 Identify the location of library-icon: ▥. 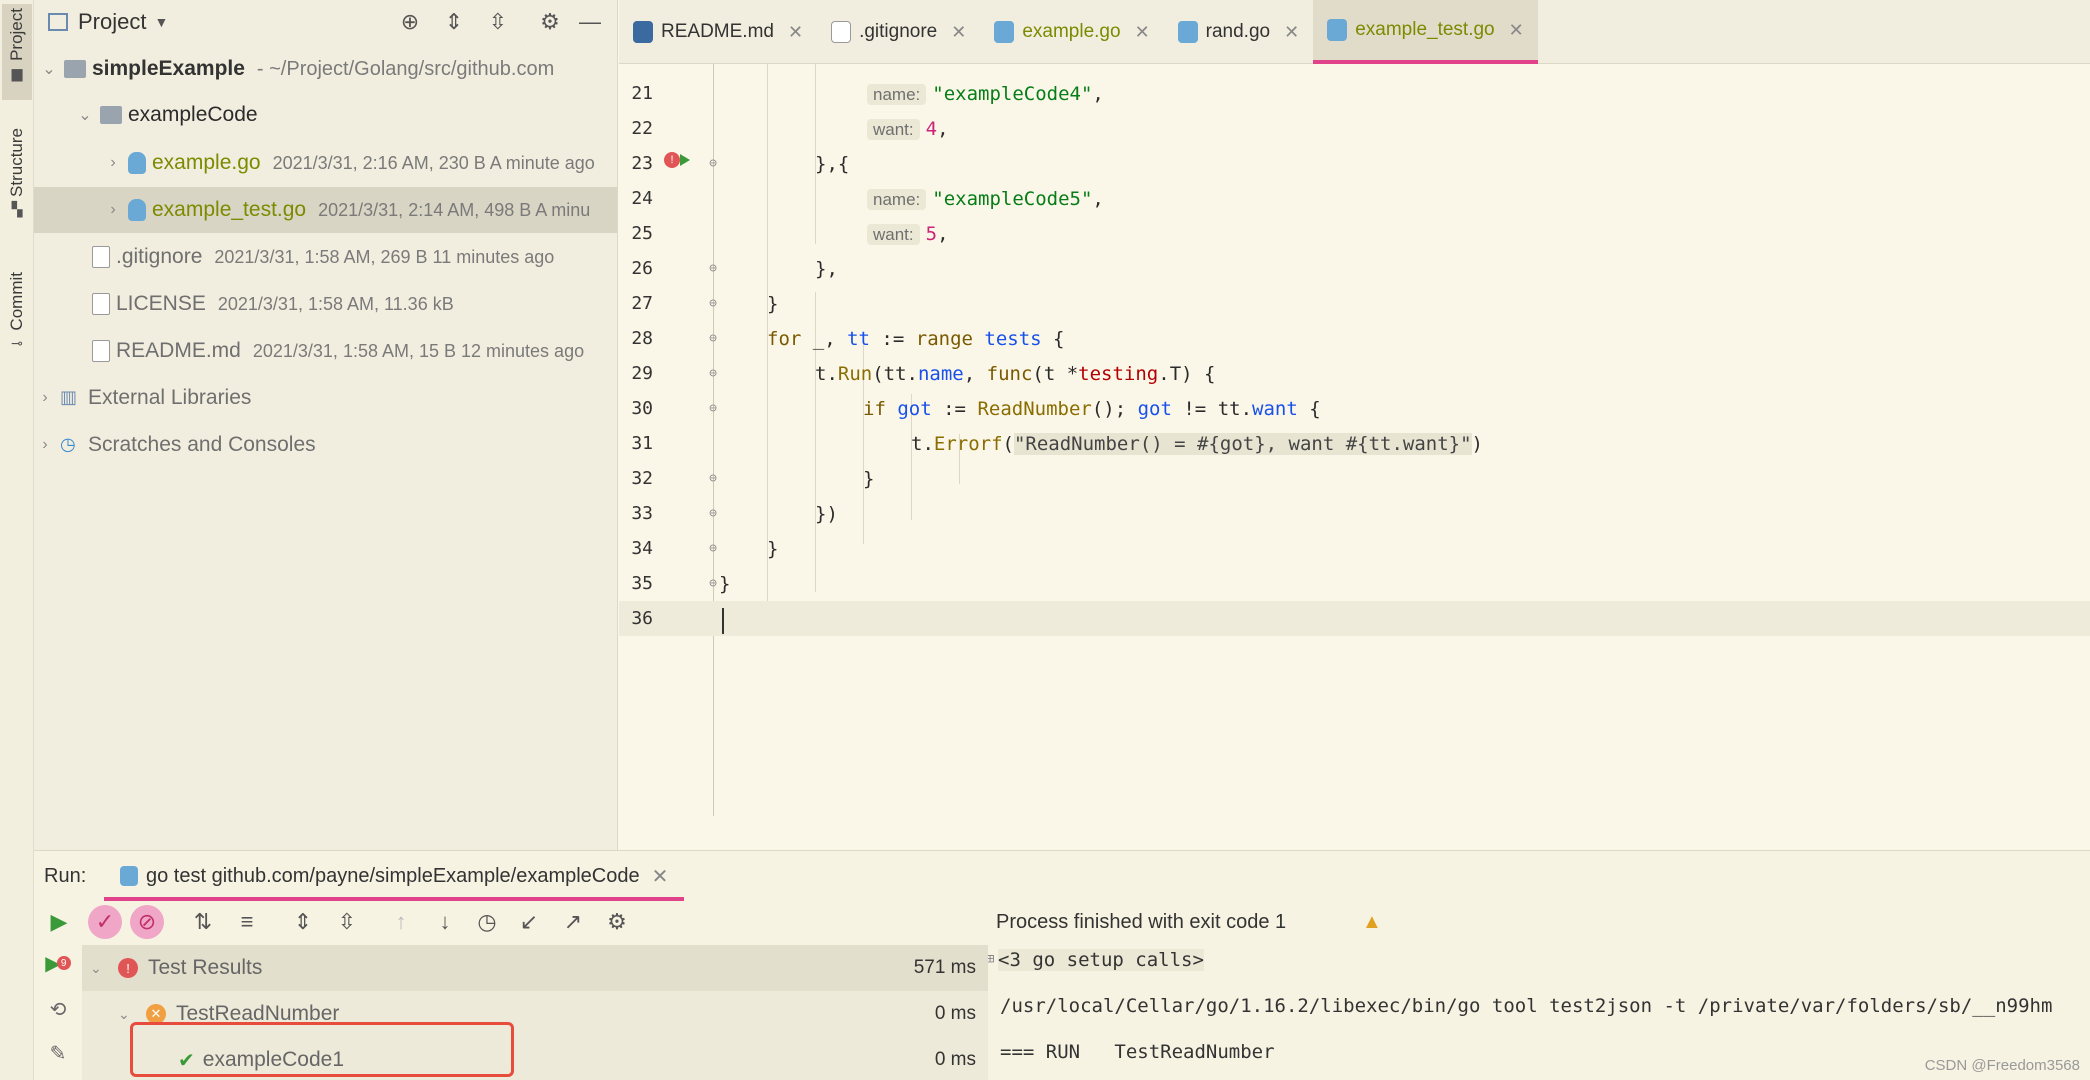
(69, 397).